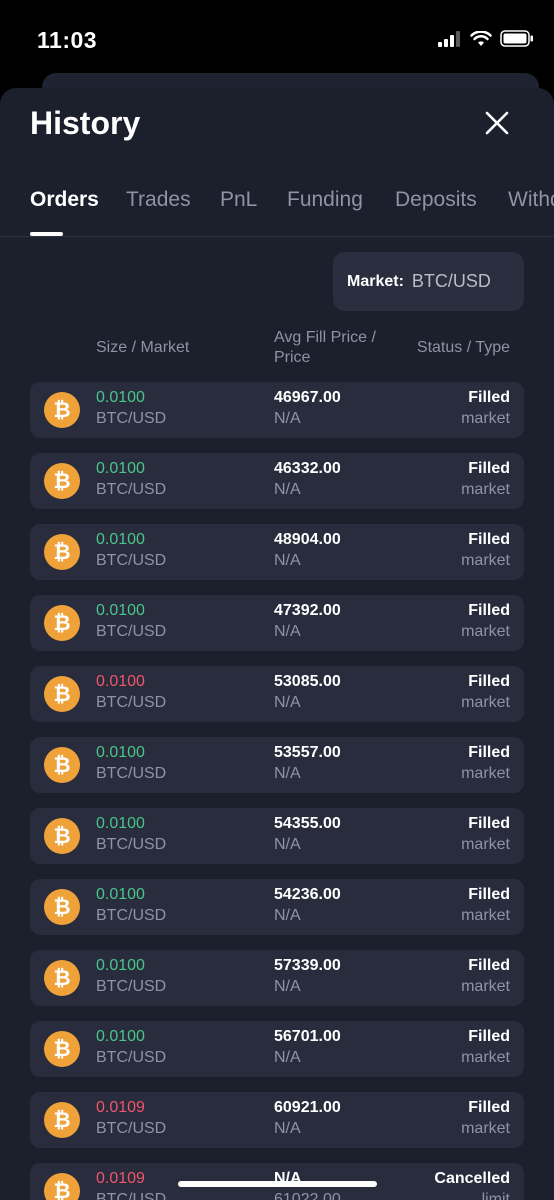 The width and height of the screenshot is (554, 1200). What do you see at coordinates (64, 200) in the screenshot?
I see `tab-orders: Orders` at bounding box center [64, 200].